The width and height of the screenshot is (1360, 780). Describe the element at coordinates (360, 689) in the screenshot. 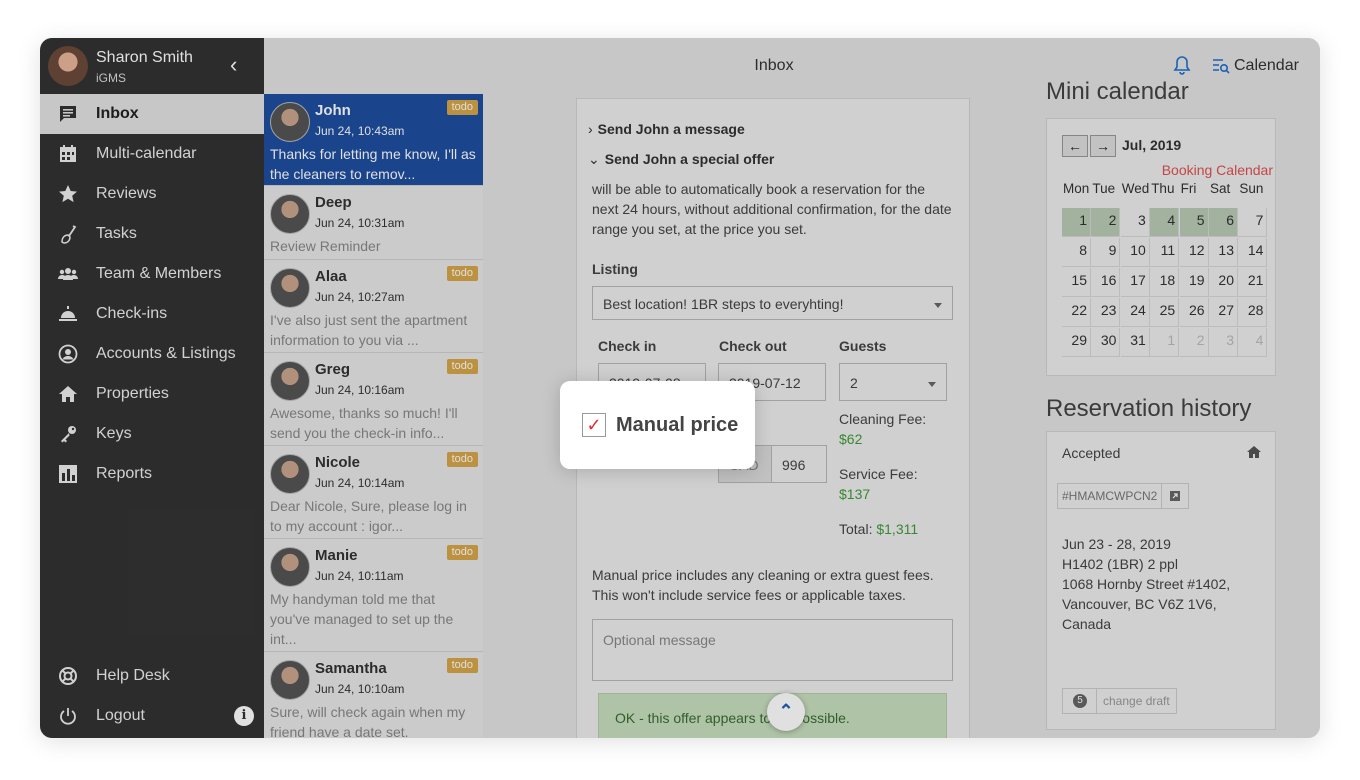

I see `conversation-date: Jun 24, 10:10am` at that location.